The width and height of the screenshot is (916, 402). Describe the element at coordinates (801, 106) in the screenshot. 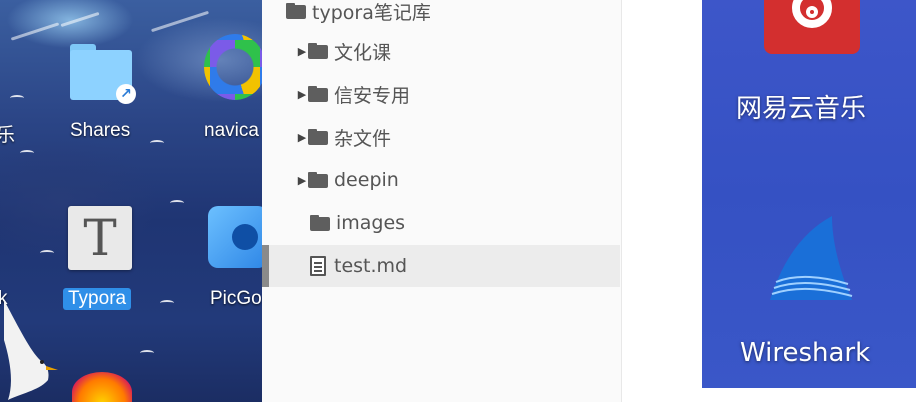

I see `netease-music-label: 网易云音乐` at that location.